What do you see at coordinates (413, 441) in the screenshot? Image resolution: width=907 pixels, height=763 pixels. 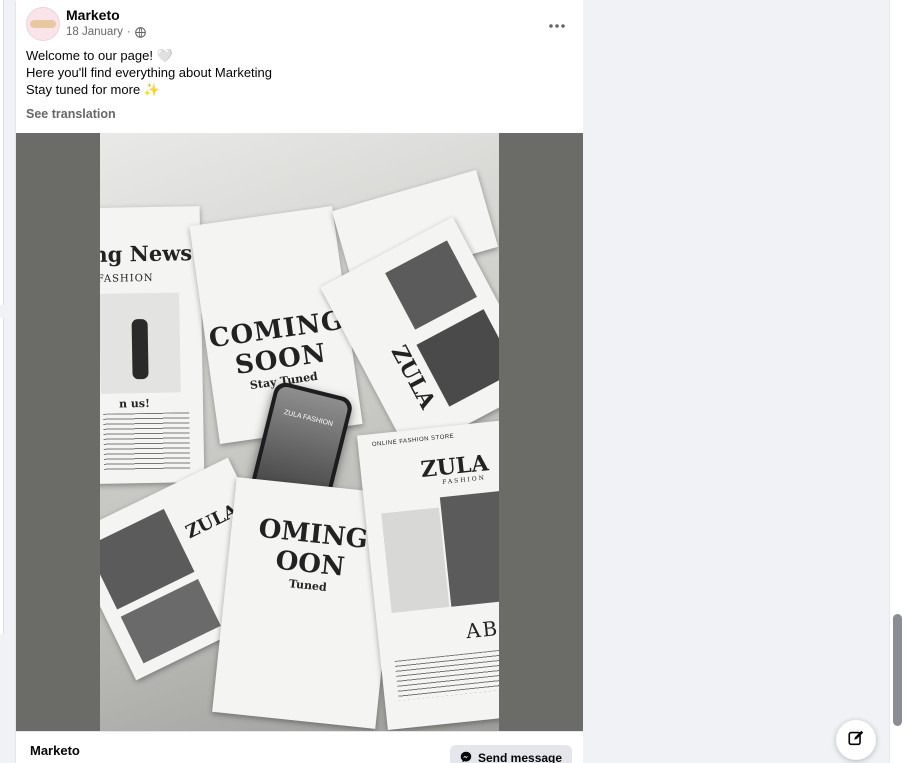 I see `store-label: ONLINE FASHION STORE` at bounding box center [413, 441].